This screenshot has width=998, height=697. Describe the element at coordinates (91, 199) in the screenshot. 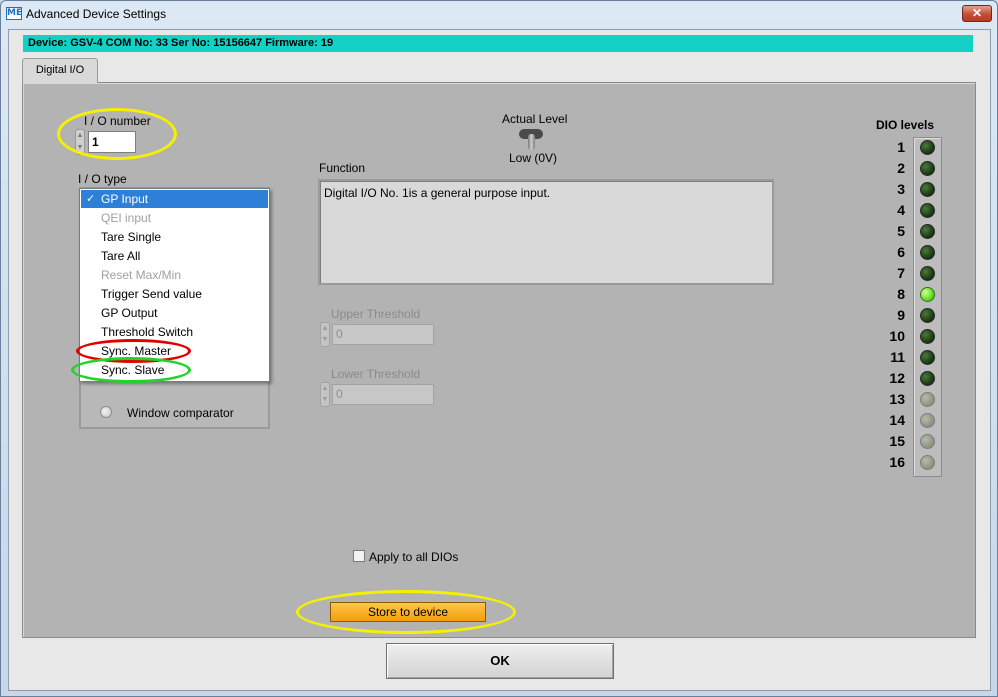

I see `checkmark-icon: ✓` at that location.